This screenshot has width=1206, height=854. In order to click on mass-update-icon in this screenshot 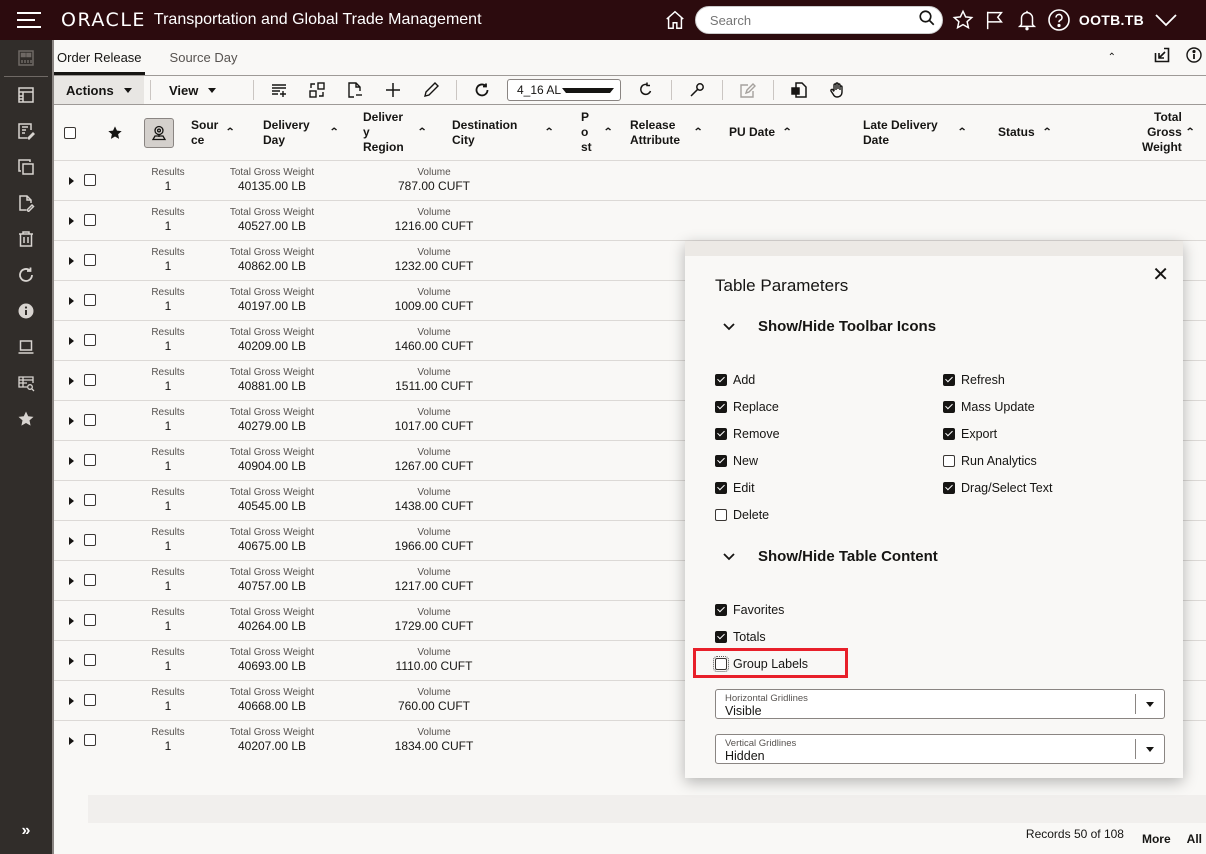, I will do `click(748, 90)`.